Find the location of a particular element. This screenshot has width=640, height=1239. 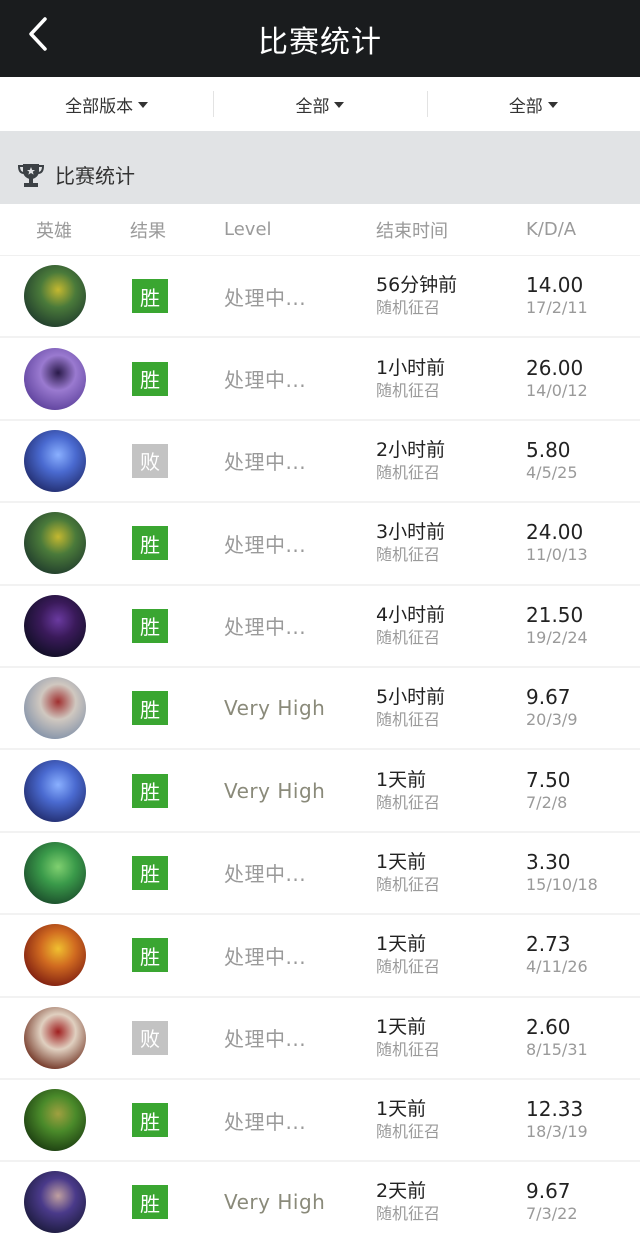

match-row: 胜 Very High 2天前 随机征召 9.67 7/3/22 is located at coordinates (320, 1200).